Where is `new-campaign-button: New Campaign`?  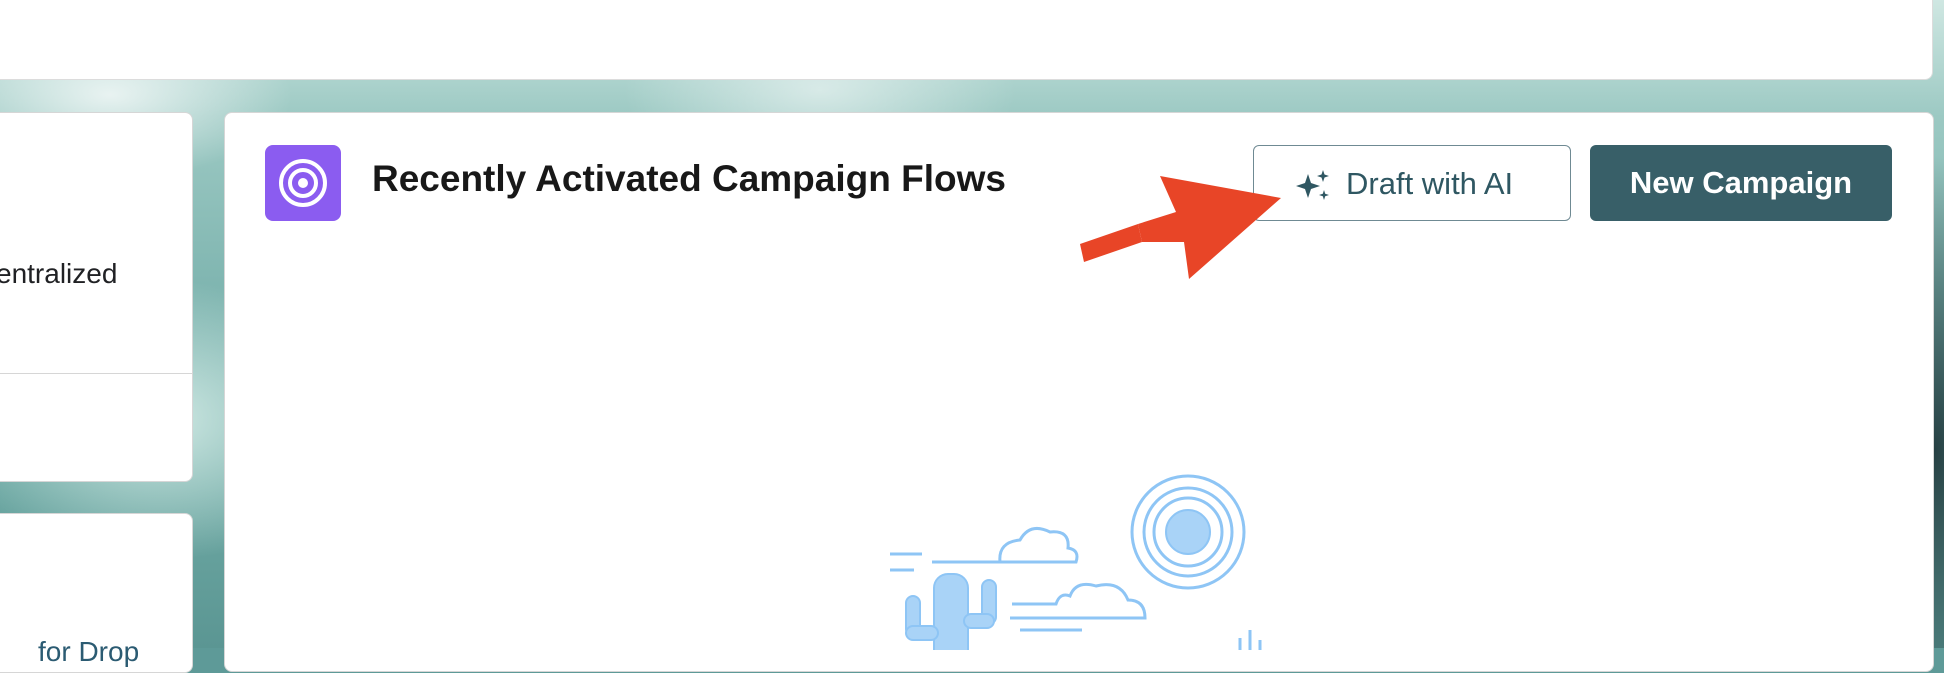
new-campaign-button: New Campaign is located at coordinates (1741, 183).